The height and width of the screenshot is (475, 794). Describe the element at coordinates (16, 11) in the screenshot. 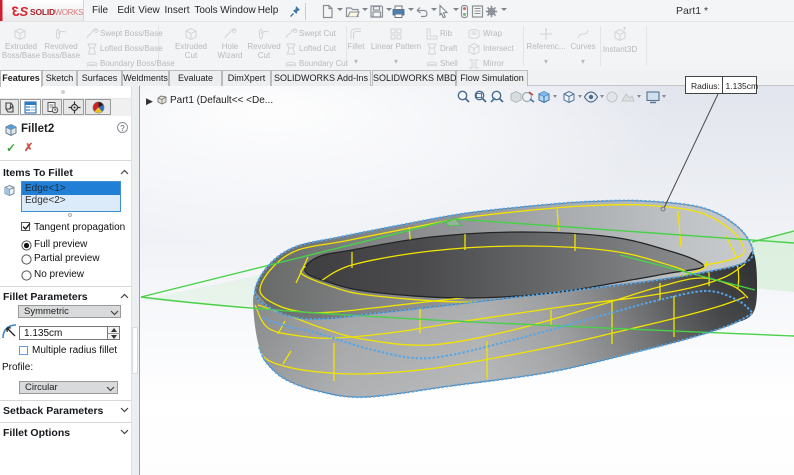

I see `svg-text: 3` at that location.